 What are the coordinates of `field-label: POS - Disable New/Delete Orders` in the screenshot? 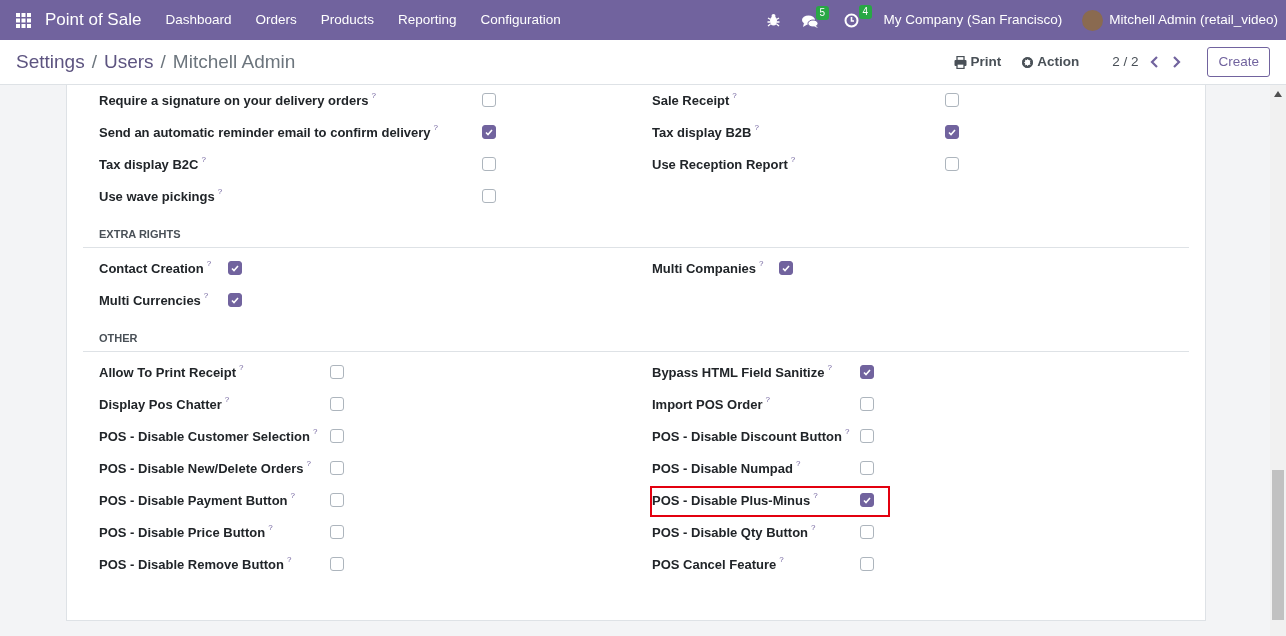 It's located at (201, 468).